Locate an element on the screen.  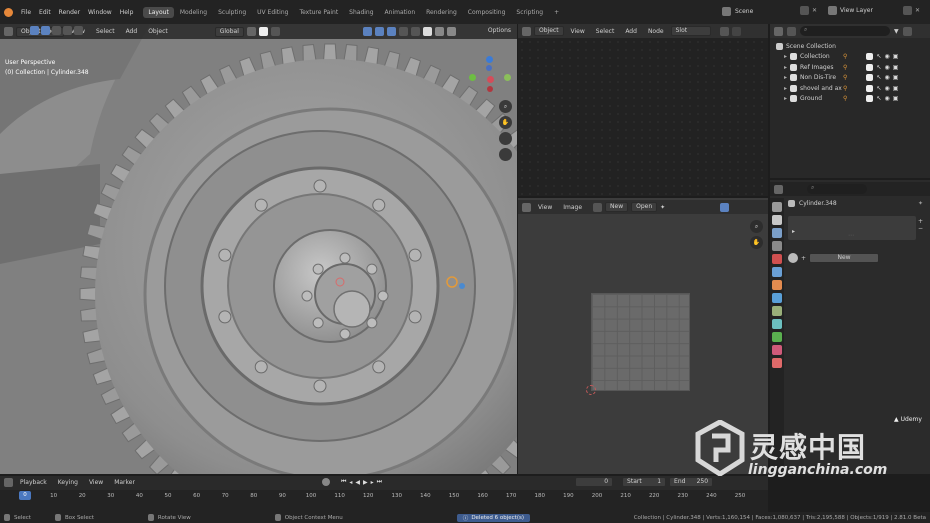
select-box-icon is located at coordinates (45, 30).